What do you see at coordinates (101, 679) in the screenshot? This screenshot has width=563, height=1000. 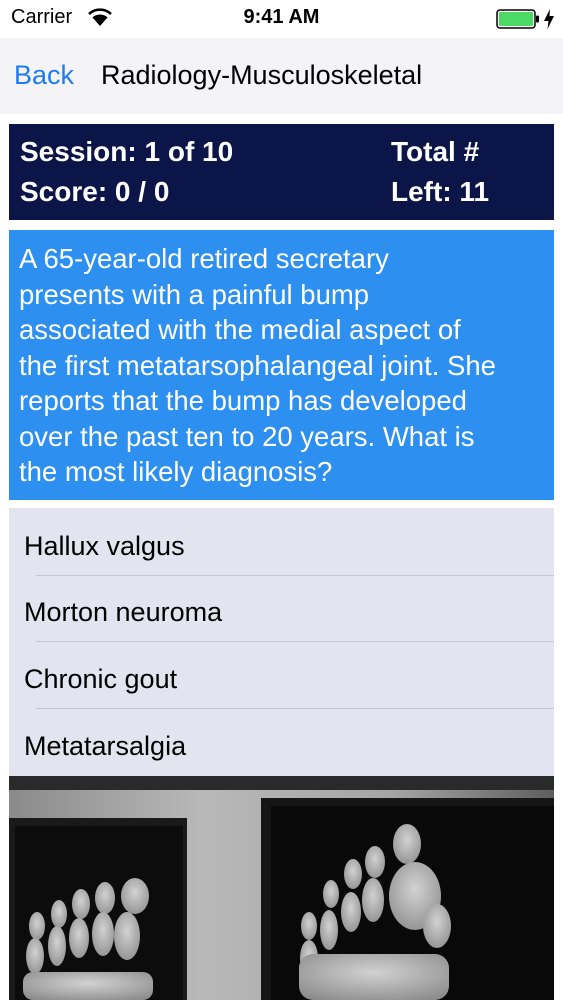 I see `answer-label: Chronic gout` at bounding box center [101, 679].